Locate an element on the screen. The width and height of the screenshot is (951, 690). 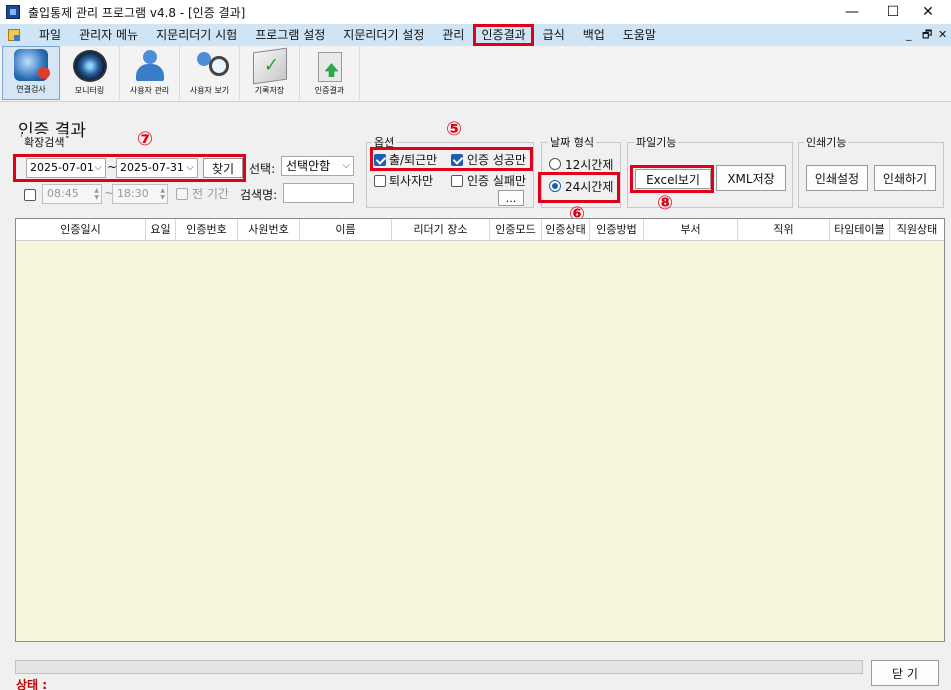
mdi-restore-button: 🗗 is located at coordinates (927, 35).